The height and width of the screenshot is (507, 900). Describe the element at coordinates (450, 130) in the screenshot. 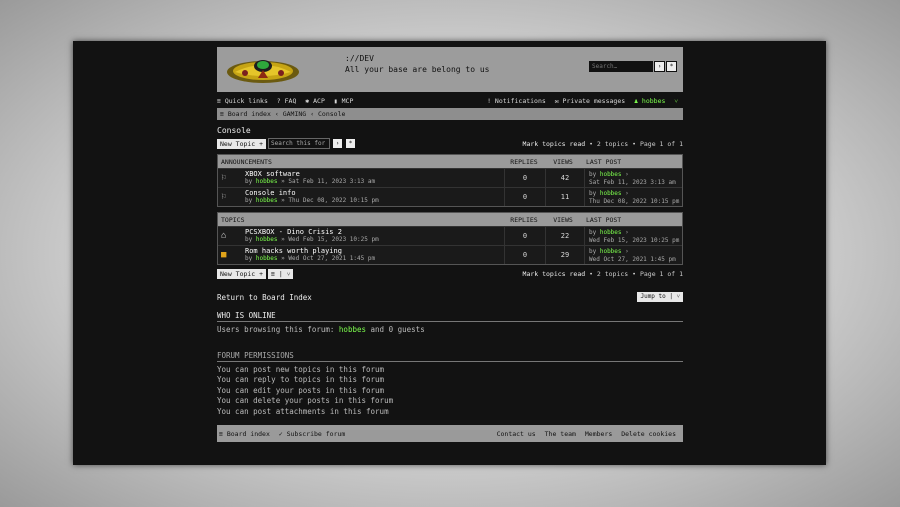

I see `forum-title: Console` at that location.